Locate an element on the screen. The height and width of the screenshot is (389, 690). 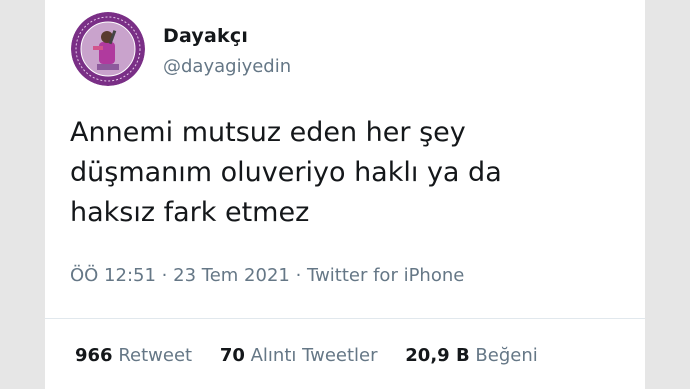
retweets-stat: 966 Retweet is located at coordinates (133, 355).